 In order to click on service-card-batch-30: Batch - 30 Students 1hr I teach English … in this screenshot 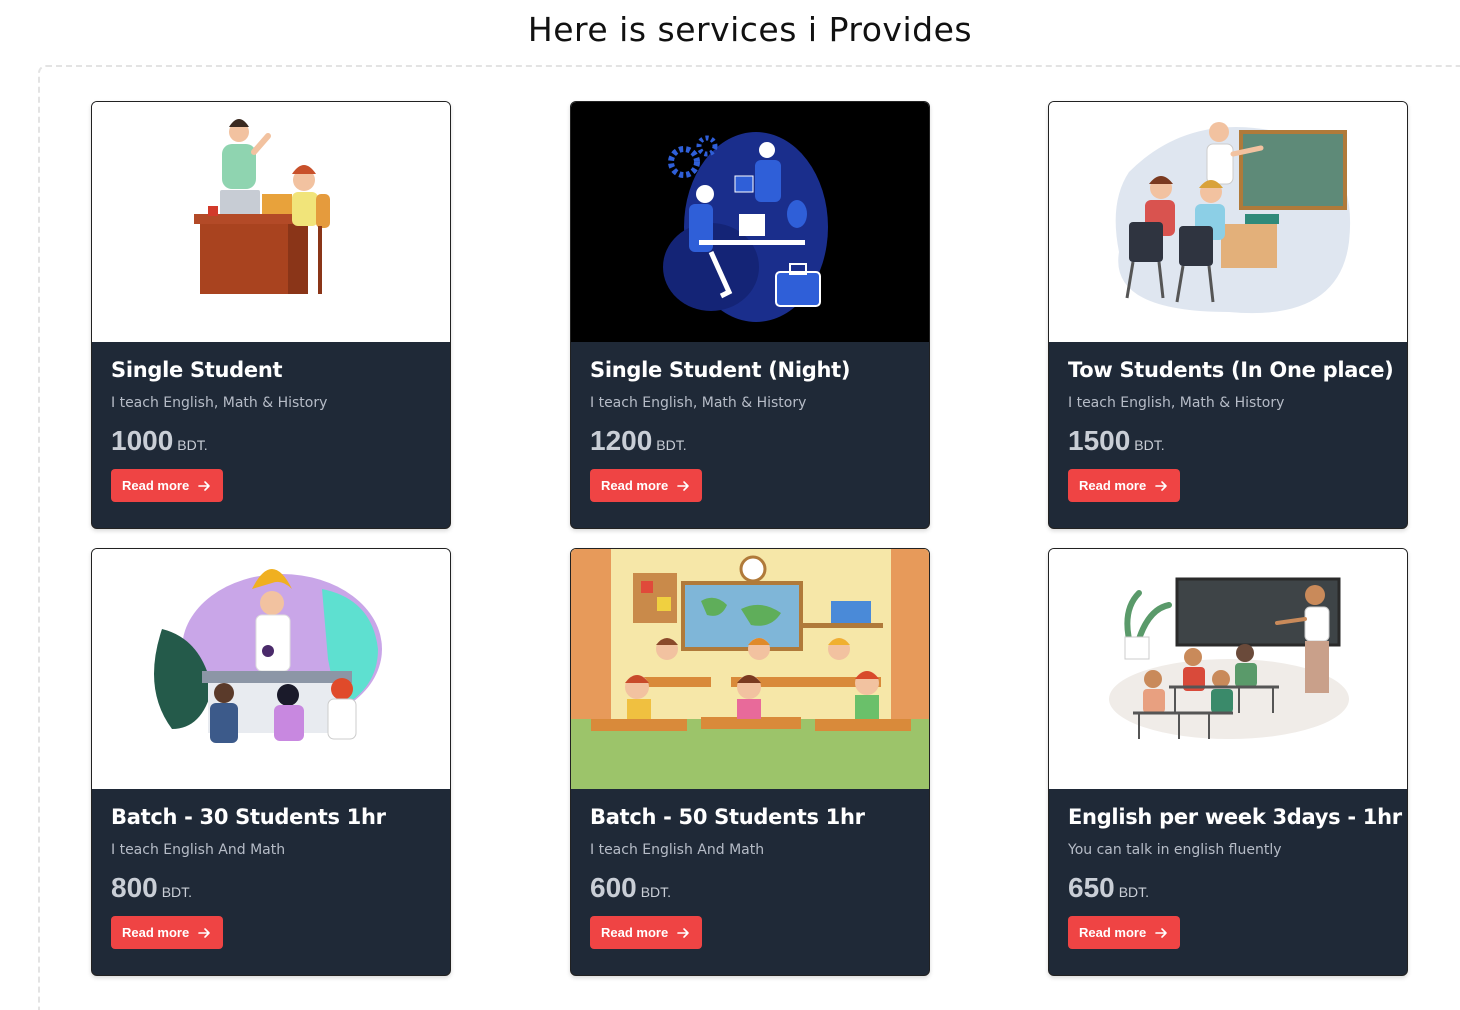, I will do `click(271, 762)`.